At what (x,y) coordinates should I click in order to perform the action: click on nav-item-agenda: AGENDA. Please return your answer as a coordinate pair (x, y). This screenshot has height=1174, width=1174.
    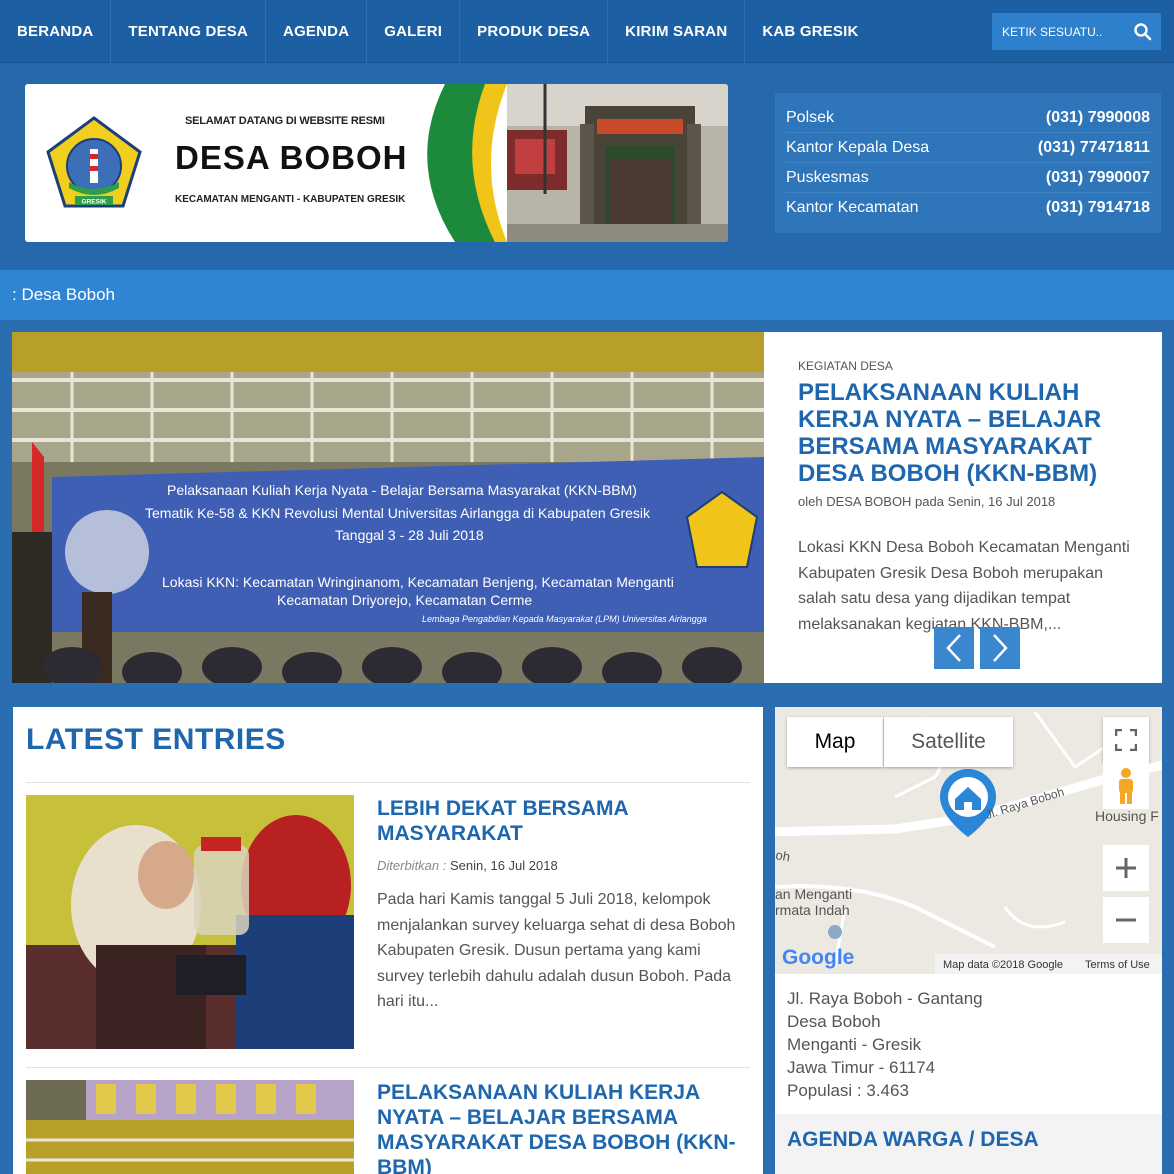
    Looking at the image, I should click on (317, 31).